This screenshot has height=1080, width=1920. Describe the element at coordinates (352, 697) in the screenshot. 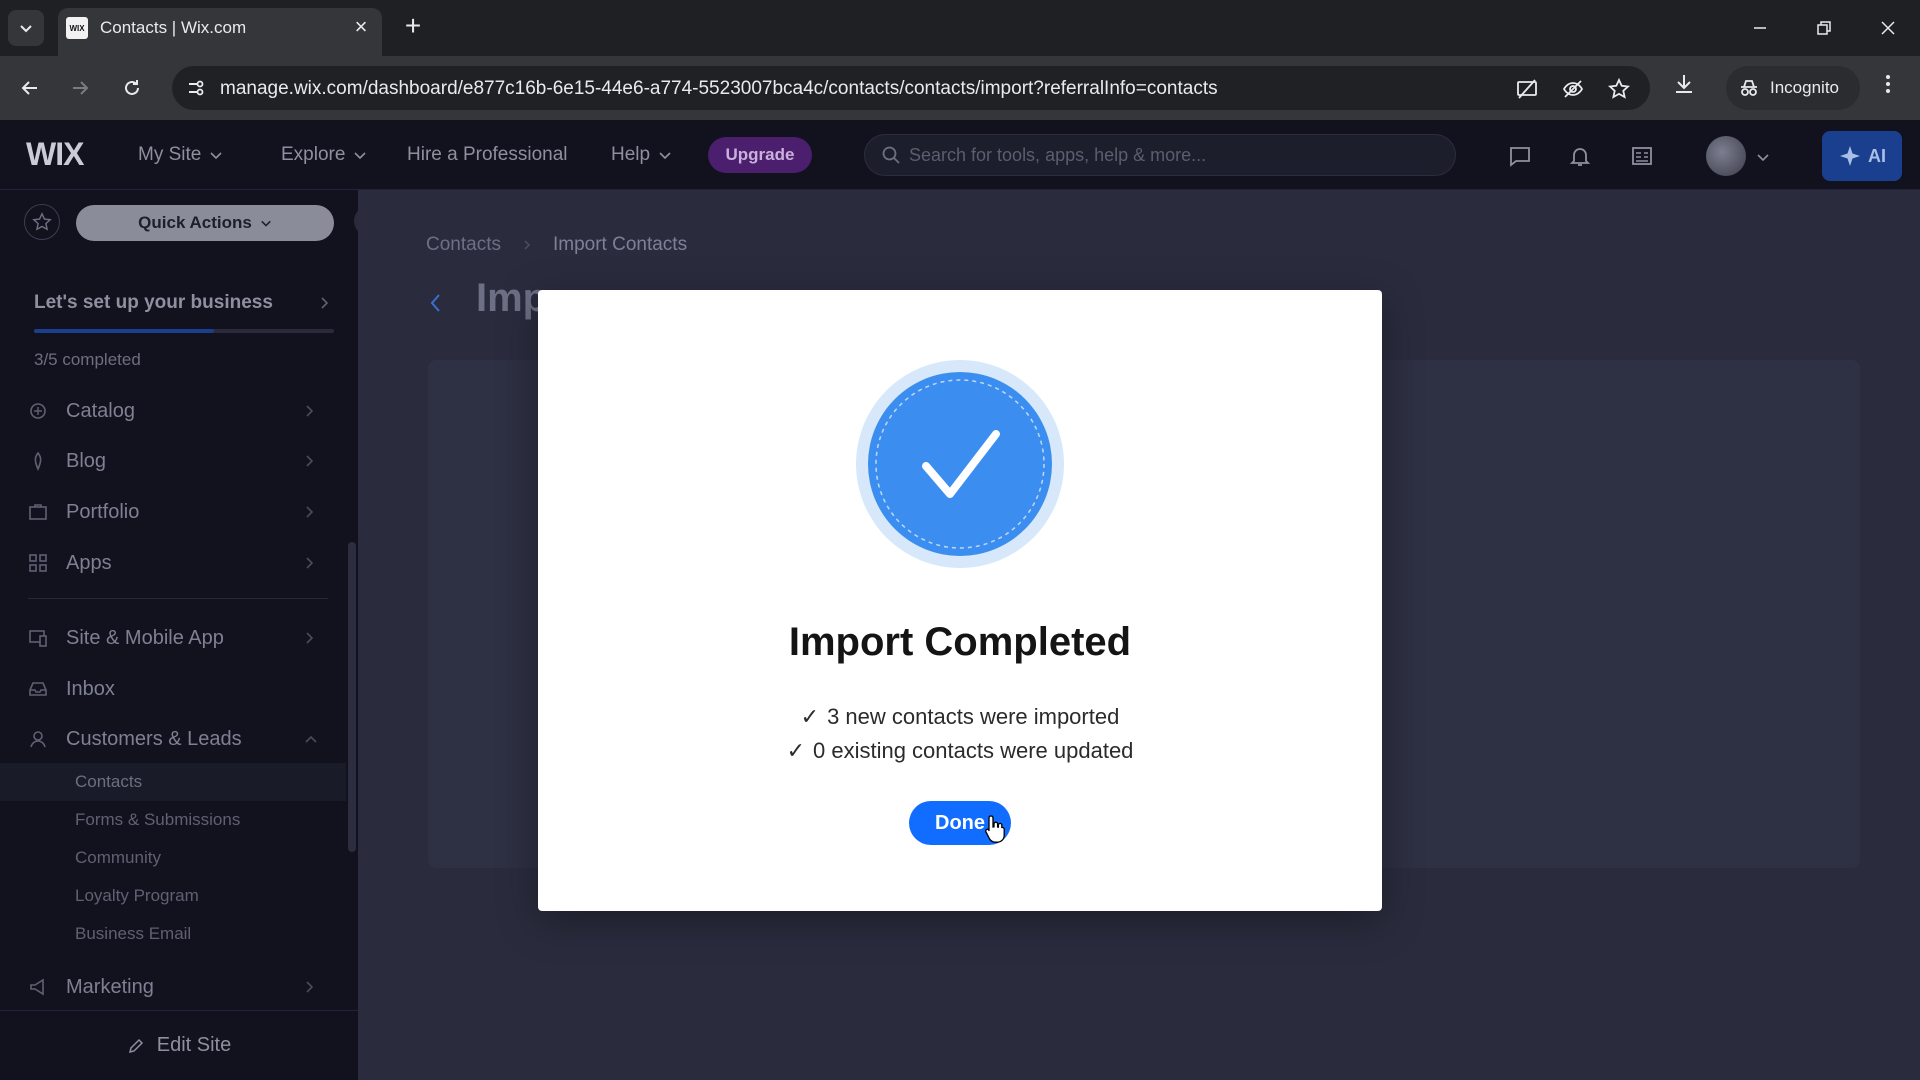

I see `sidebar-scrollbar` at that location.